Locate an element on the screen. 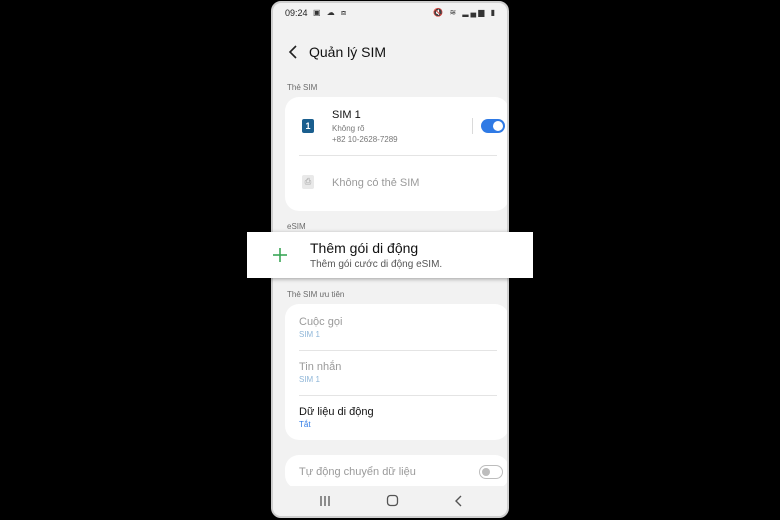 The width and height of the screenshot is (780, 520). system-status-icons: 🔇 ≋ ▂▄▆ ▮ is located at coordinates (465, 12).